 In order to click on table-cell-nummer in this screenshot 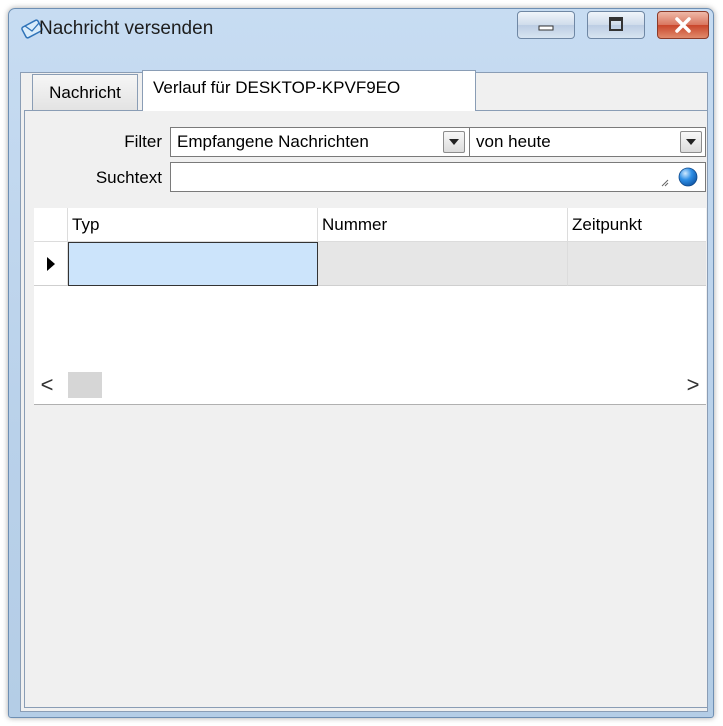, I will do `click(443, 264)`.